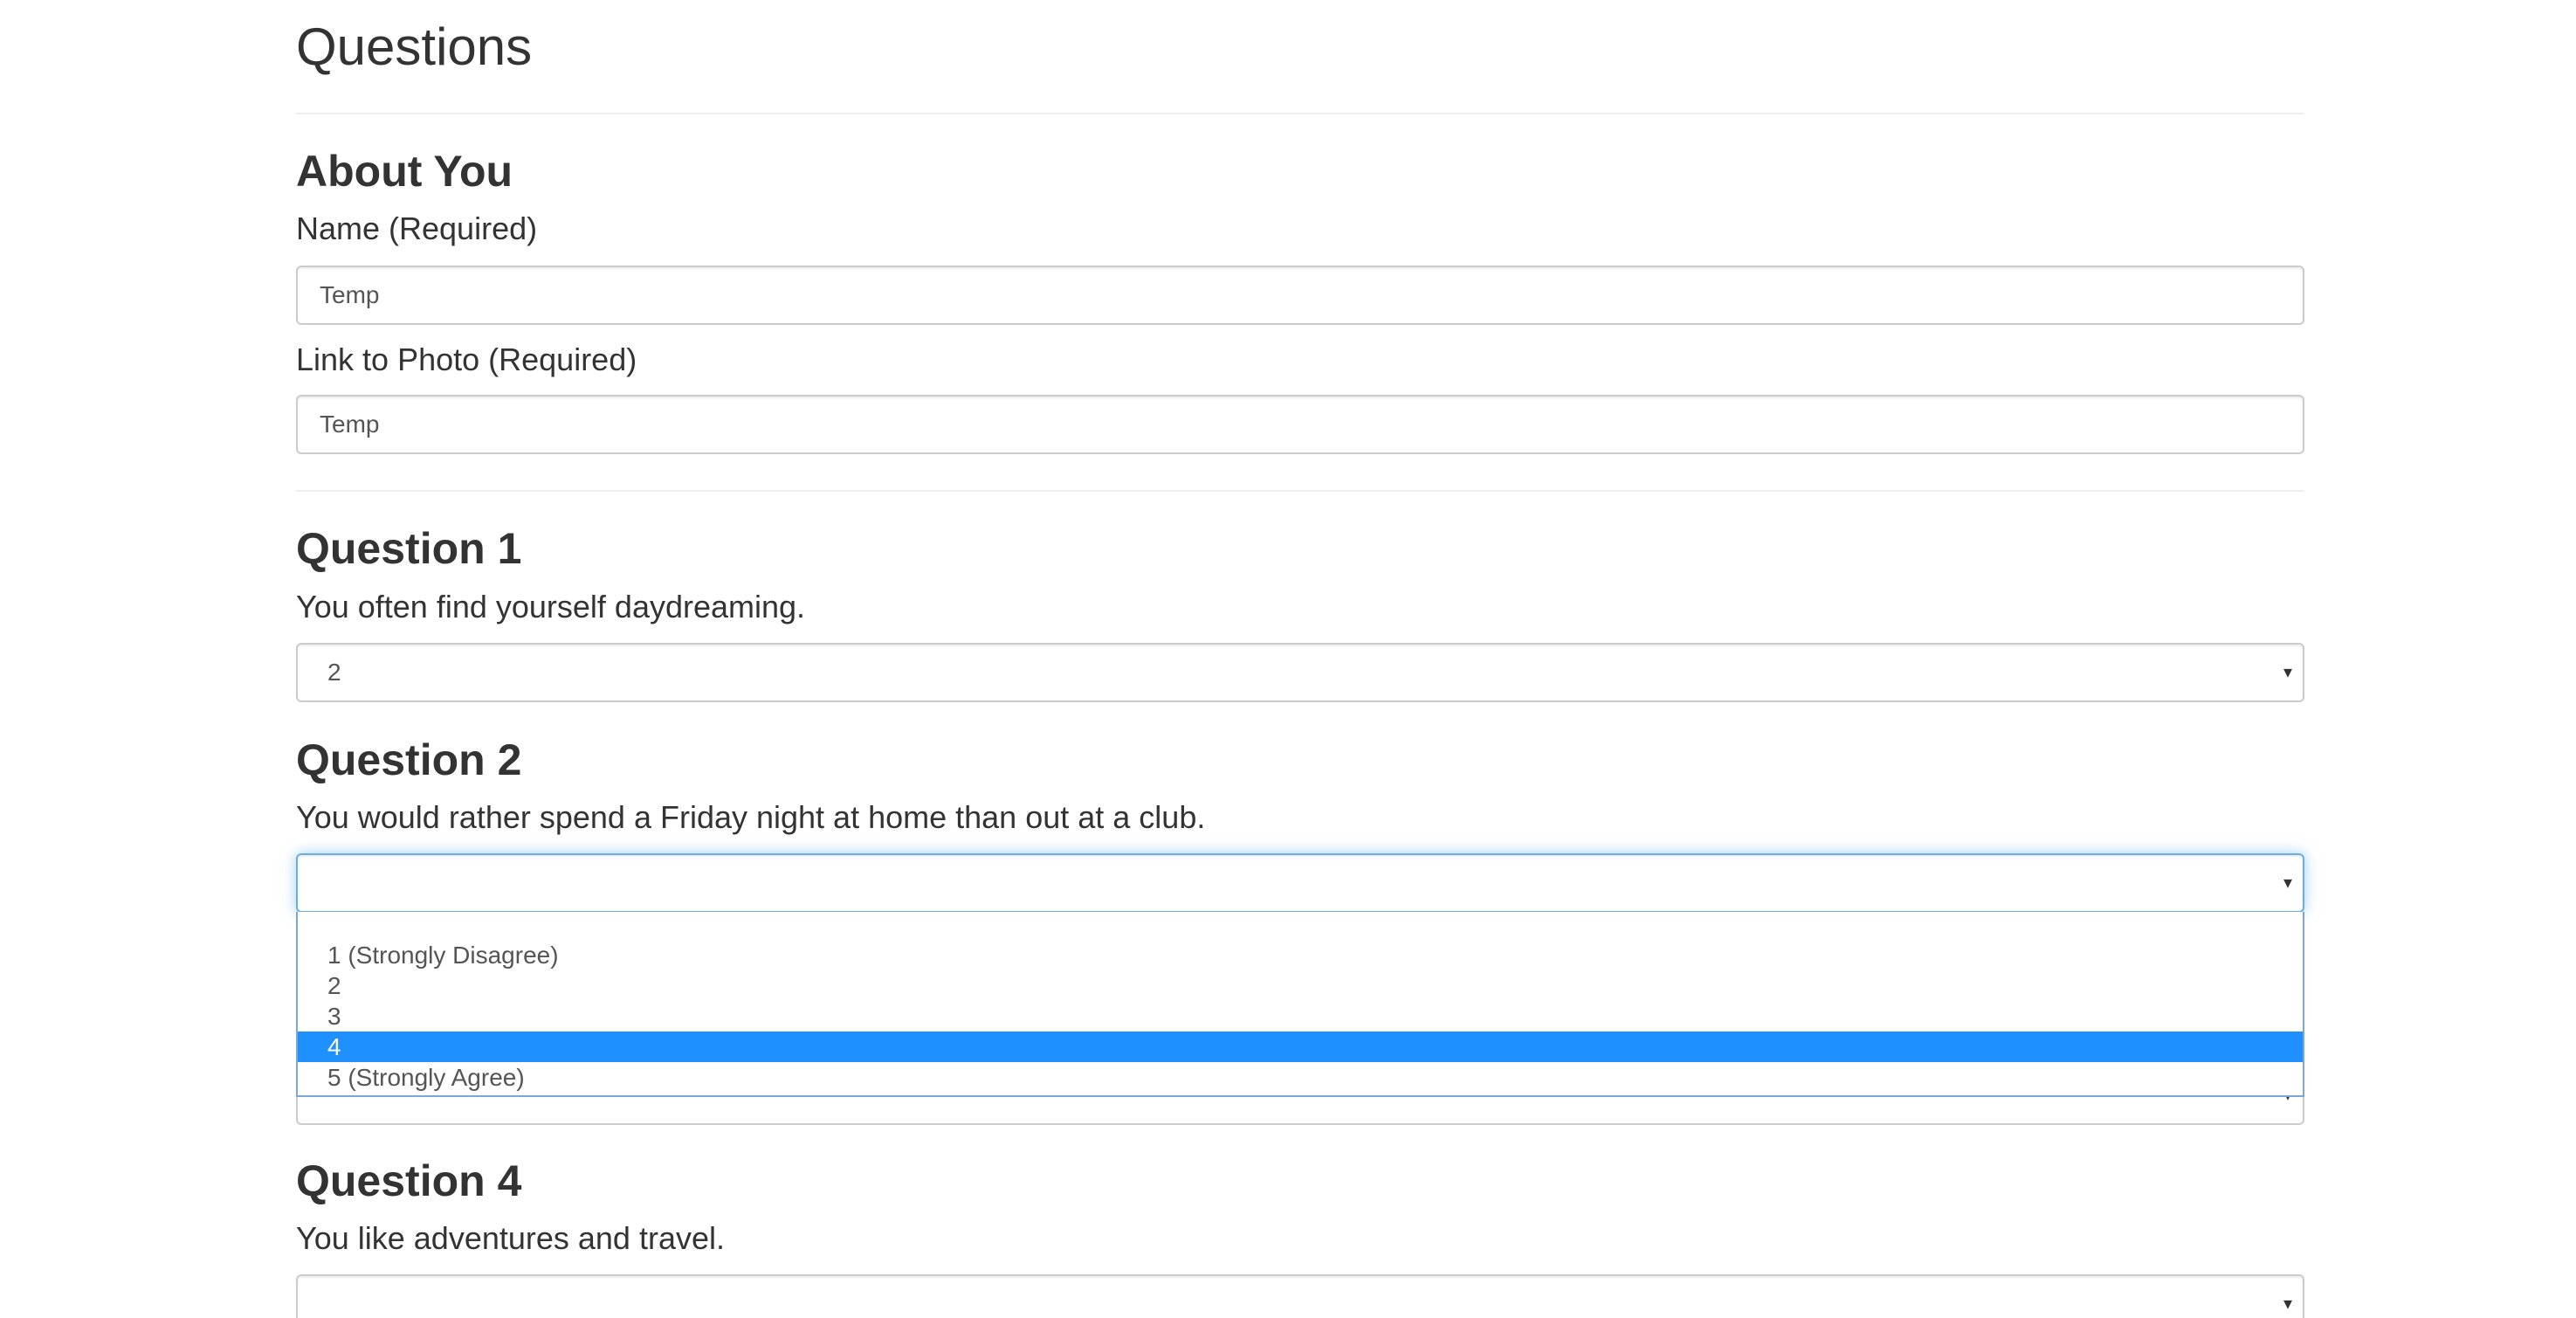 This screenshot has height=1318, width=2576. Describe the element at coordinates (466, 359) in the screenshot. I see `photo-link-label: Link to Photo (Required)` at that location.